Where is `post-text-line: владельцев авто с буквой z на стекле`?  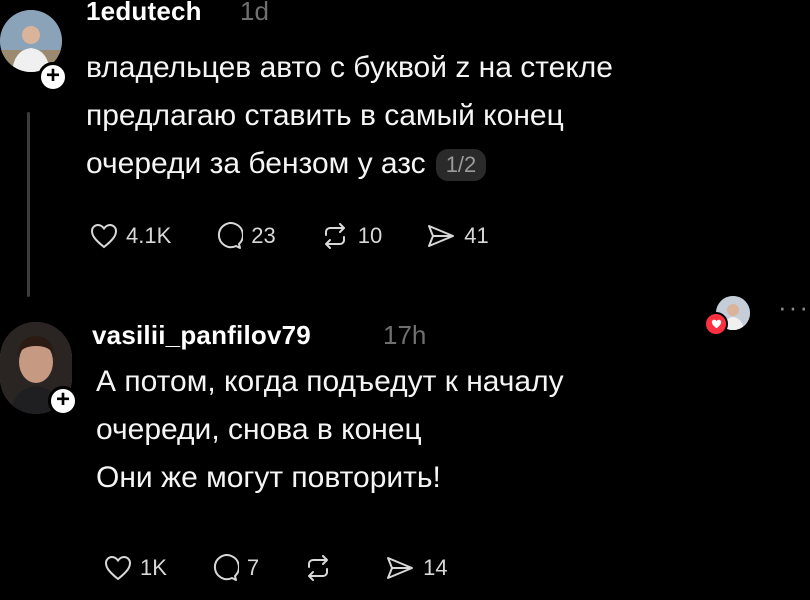
post-text-line: владельцев авто с буквой z на стекле is located at coordinates (349, 67).